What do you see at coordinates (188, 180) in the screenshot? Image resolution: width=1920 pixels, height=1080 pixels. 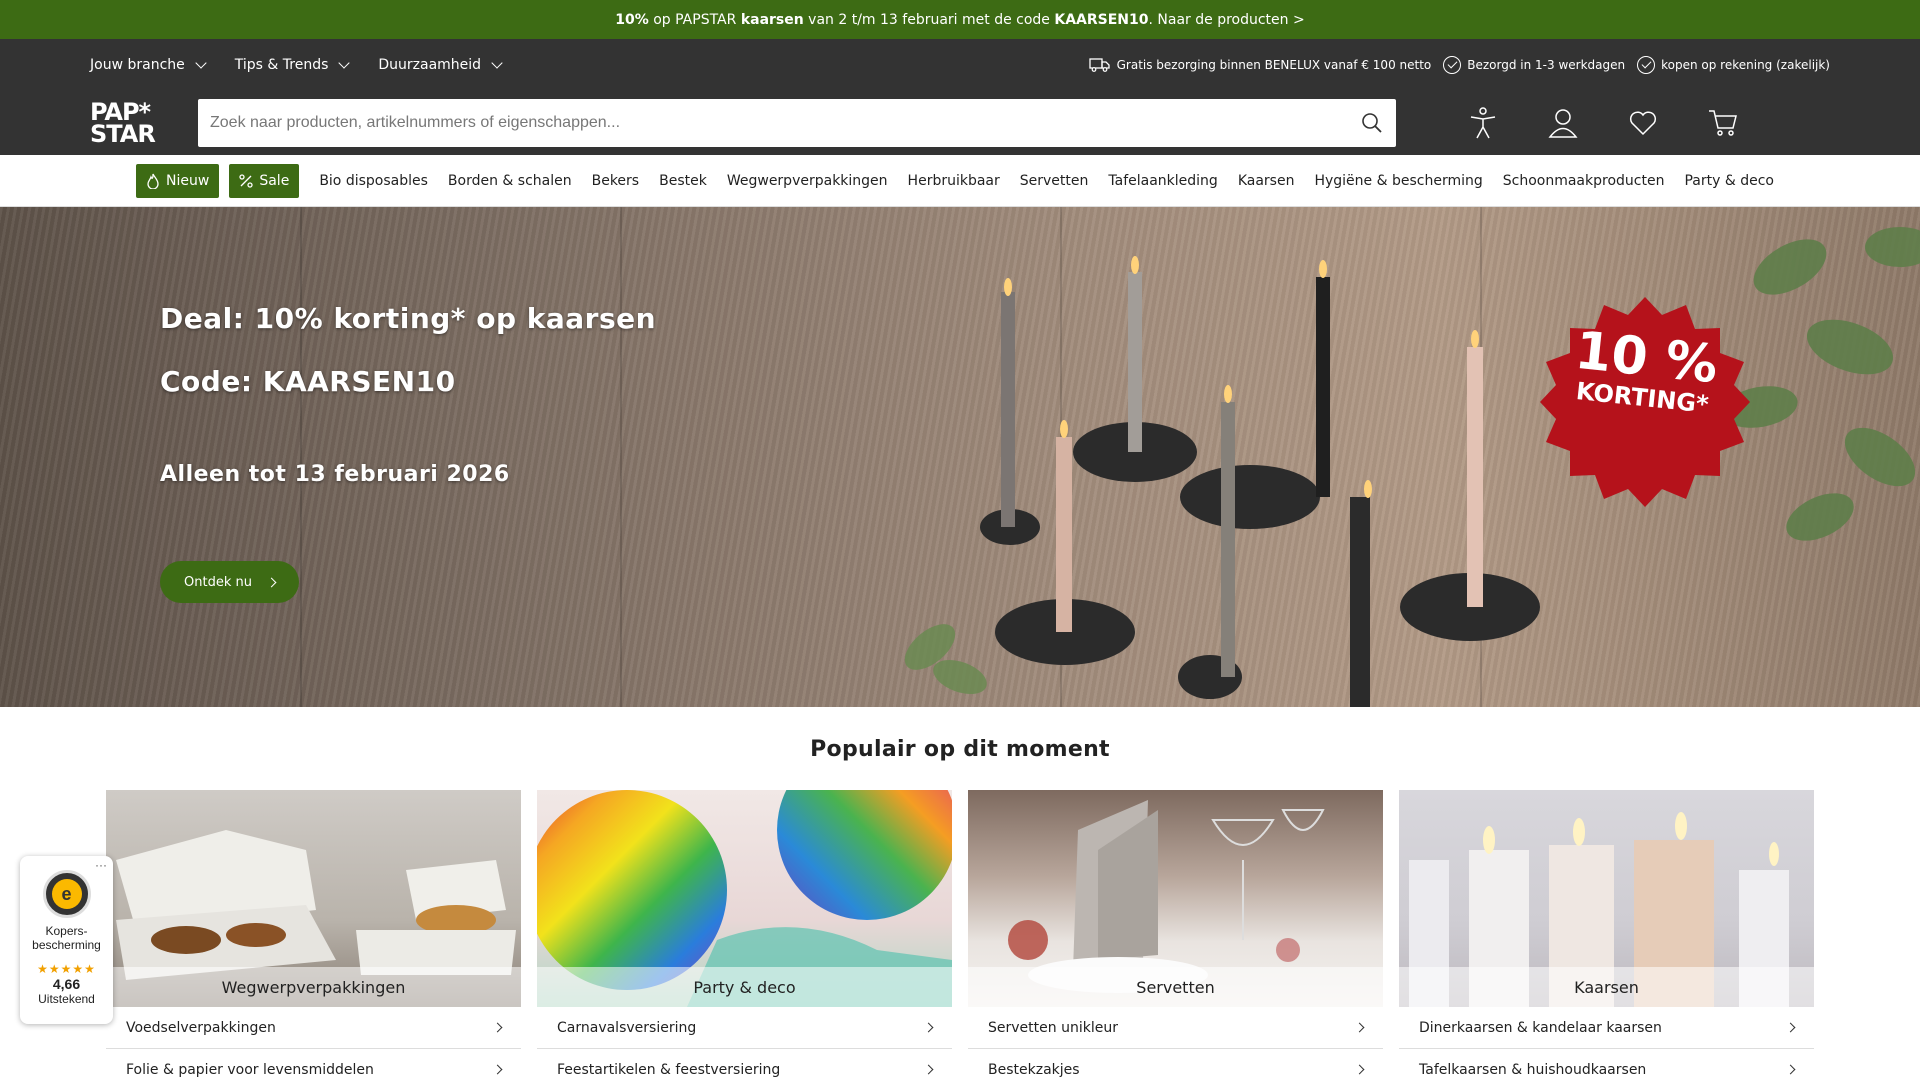 I see `nav-new-label: Nieuw` at bounding box center [188, 180].